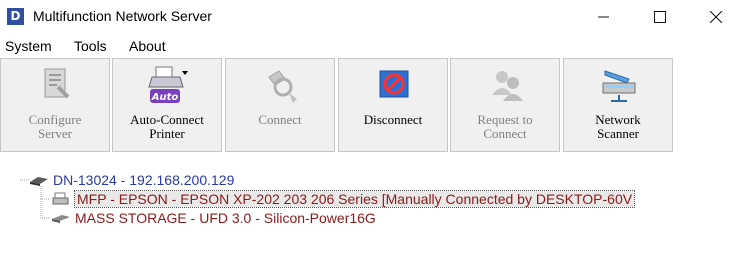  Describe the element at coordinates (61, 219) in the screenshot. I see `usb-storage-icon` at that location.